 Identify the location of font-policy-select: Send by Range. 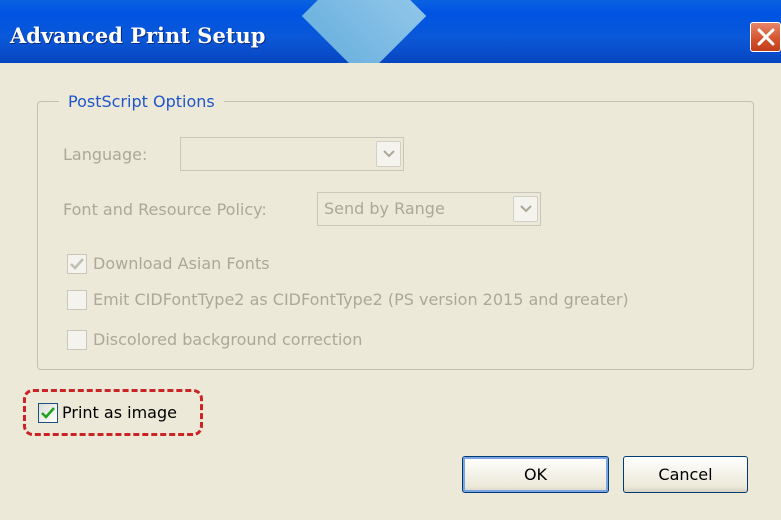
(429, 209).